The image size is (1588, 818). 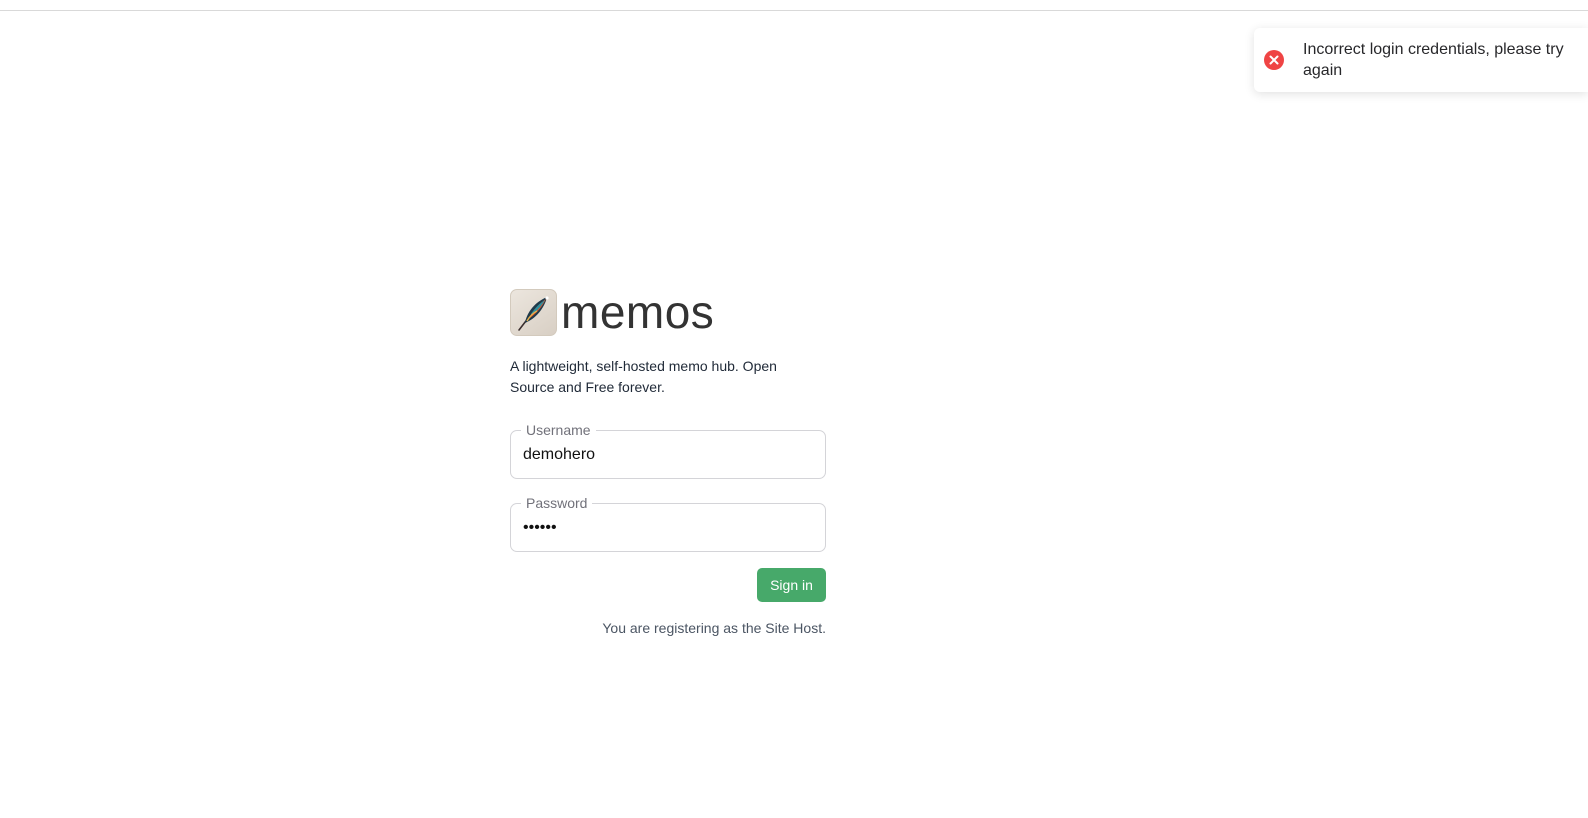 I want to click on password-input, so click(x=668, y=528).